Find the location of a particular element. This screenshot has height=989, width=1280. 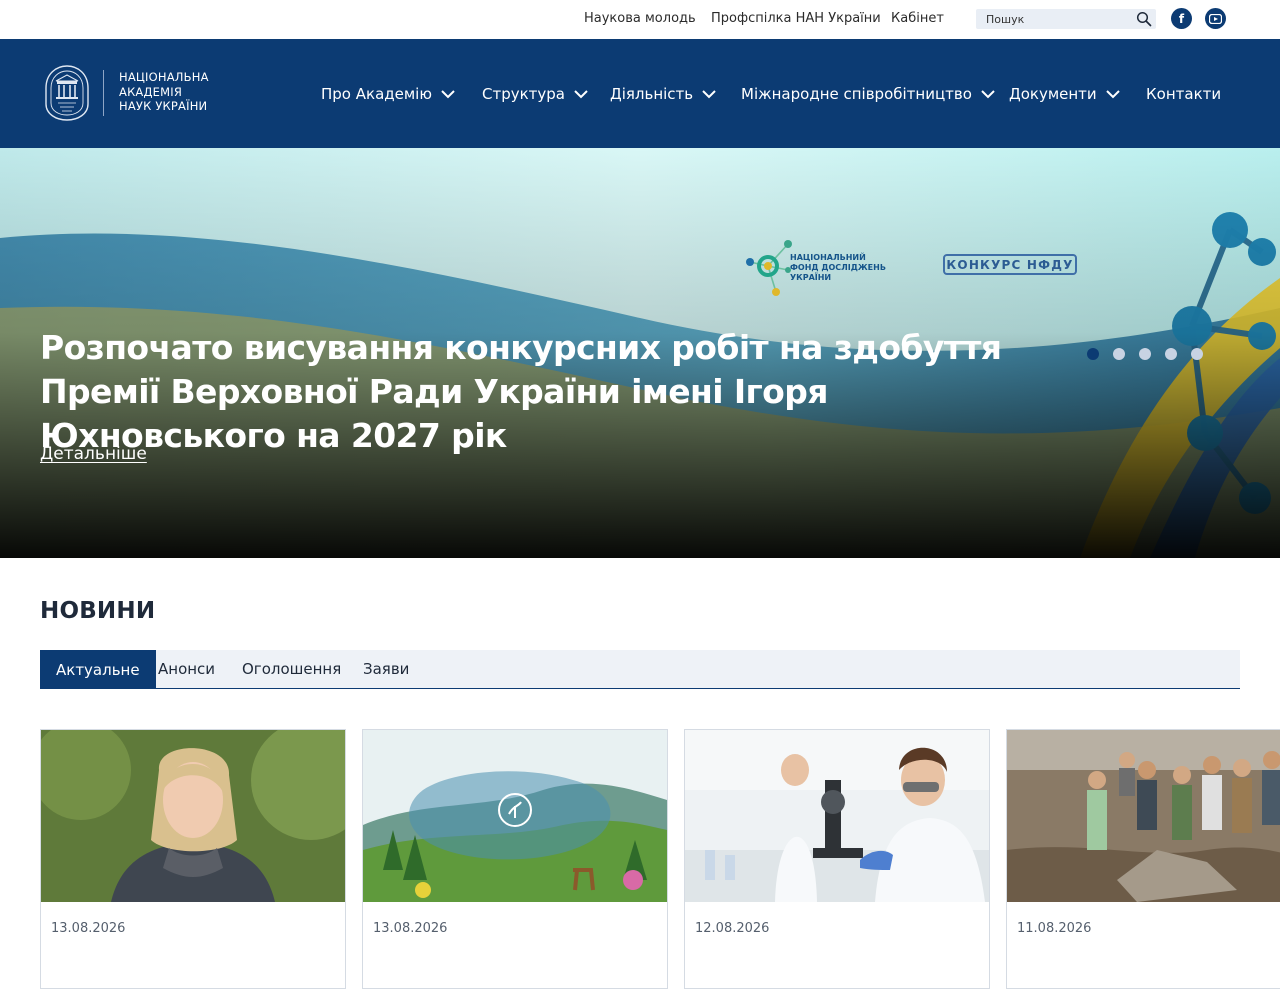

academy-emblem-icon is located at coordinates (67, 93).